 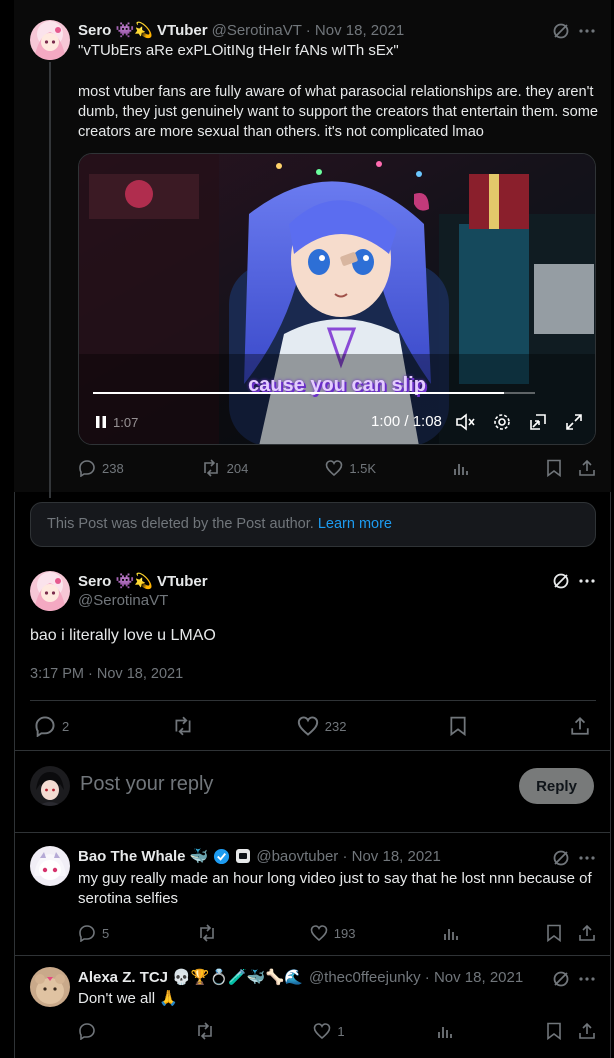 What do you see at coordinates (106, 933) in the screenshot?
I see `reply-count: 5` at bounding box center [106, 933].